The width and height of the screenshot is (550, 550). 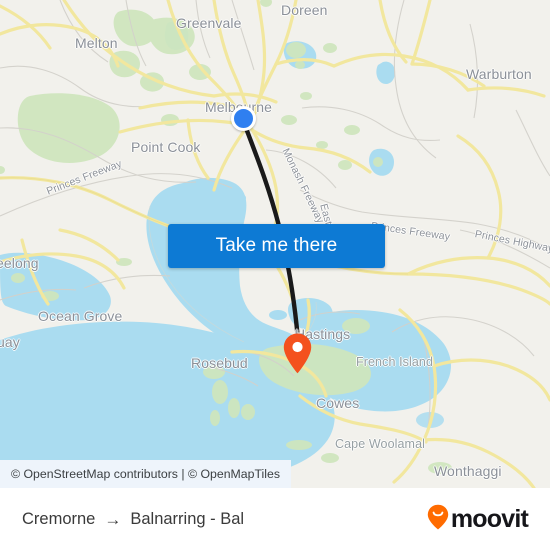 What do you see at coordinates (243, 118) in the screenshot?
I see `origin-marker-icon` at bounding box center [243, 118].